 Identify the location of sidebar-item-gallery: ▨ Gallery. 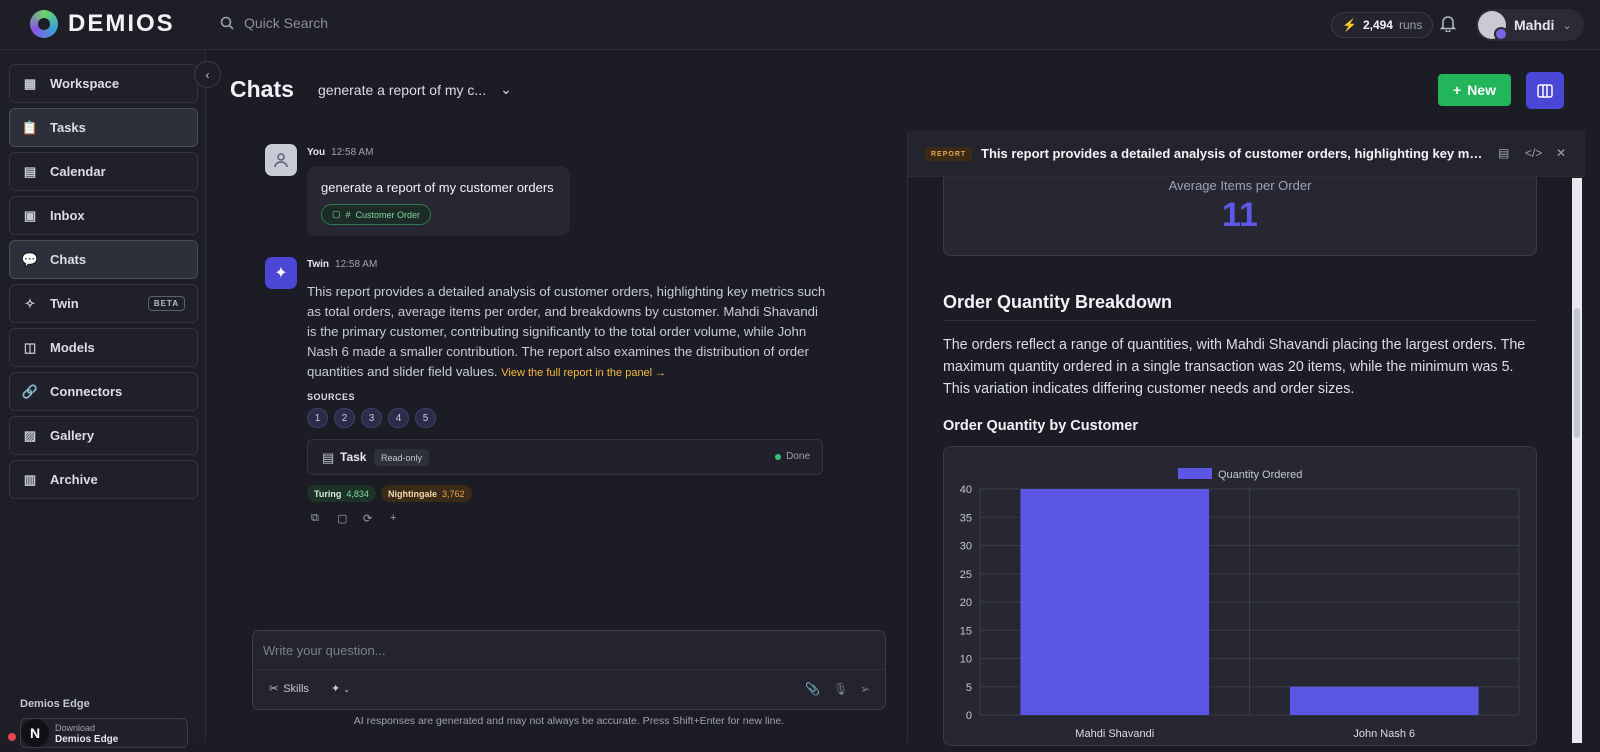
(103, 435).